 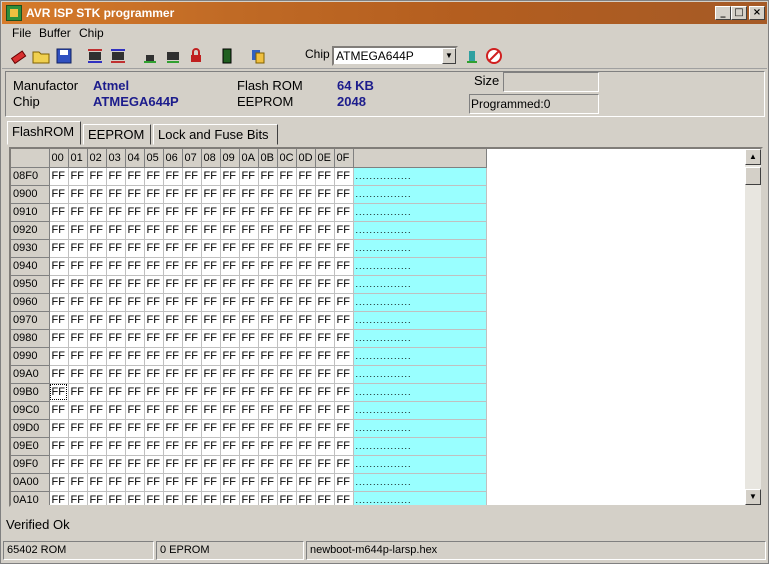 I want to click on auto-program-icon, so click(x=472, y=56).